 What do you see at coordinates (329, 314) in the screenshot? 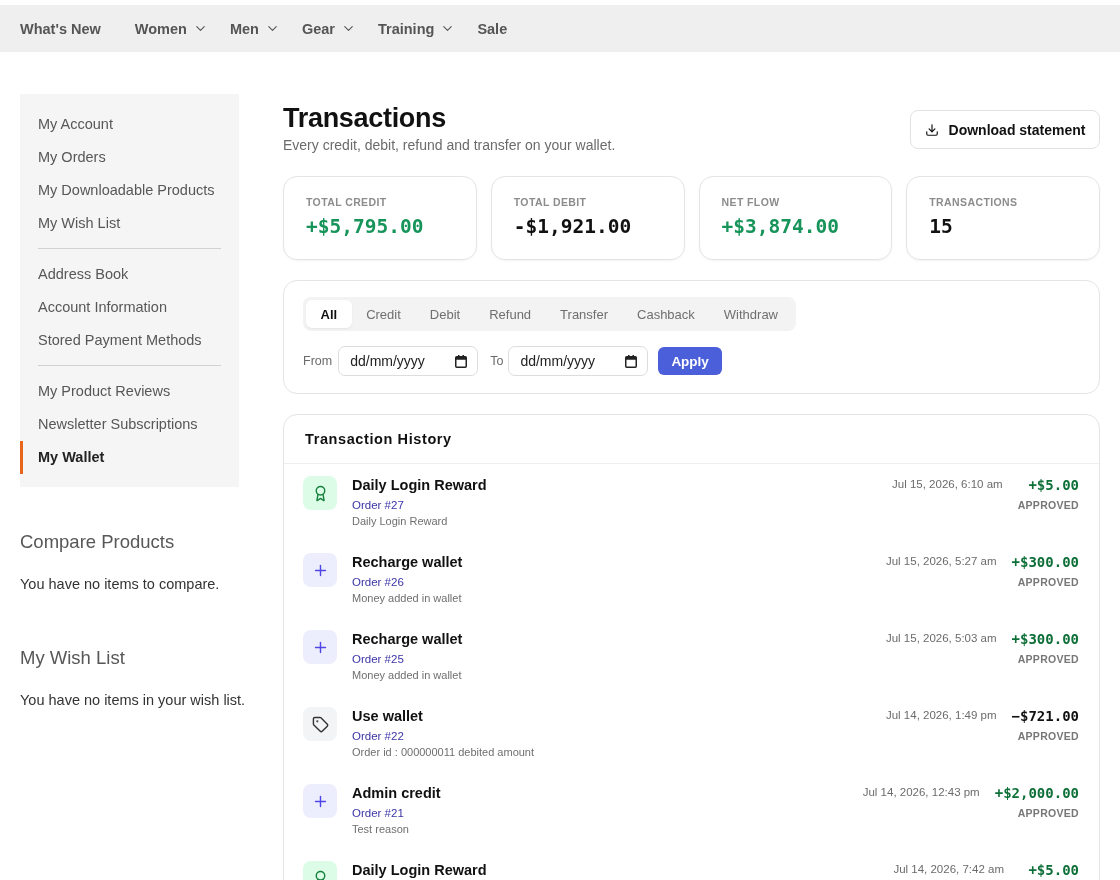
I see `filter-tab: All` at bounding box center [329, 314].